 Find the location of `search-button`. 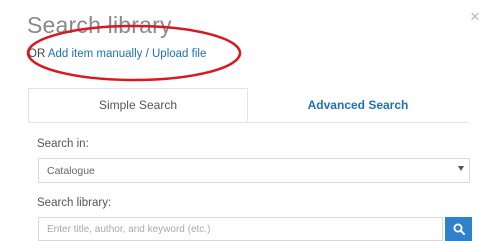

search-button is located at coordinates (458, 229).